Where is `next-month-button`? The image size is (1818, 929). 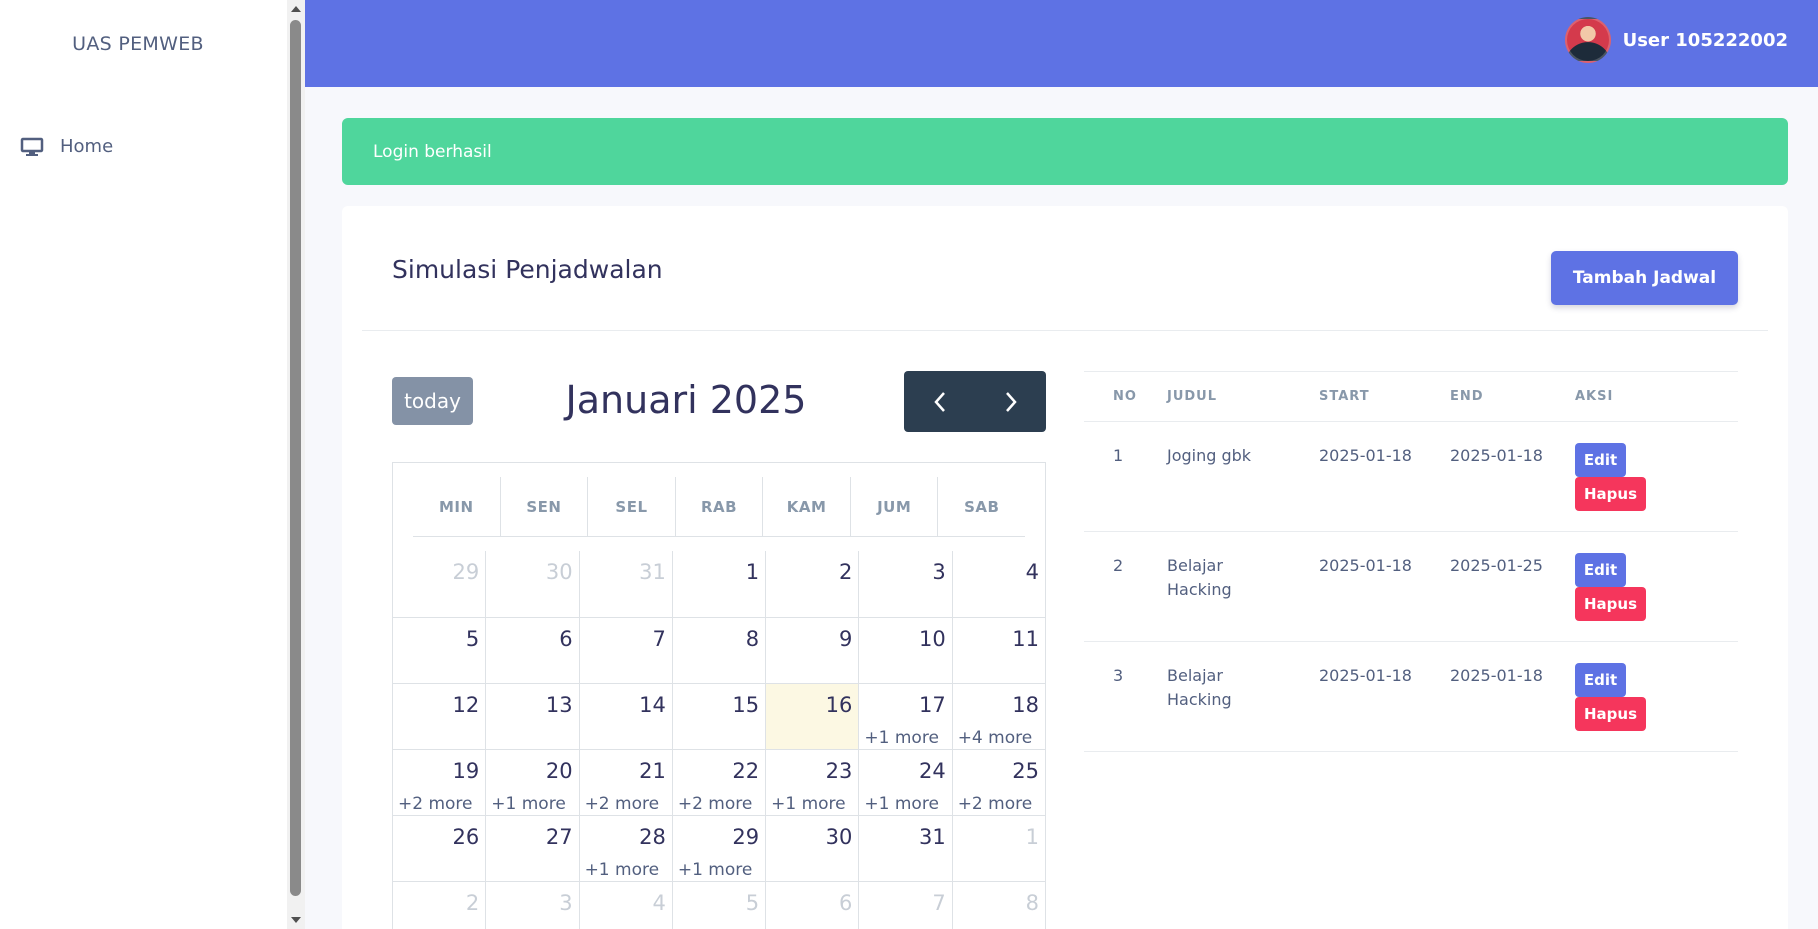
next-month-button is located at coordinates (1010, 401).